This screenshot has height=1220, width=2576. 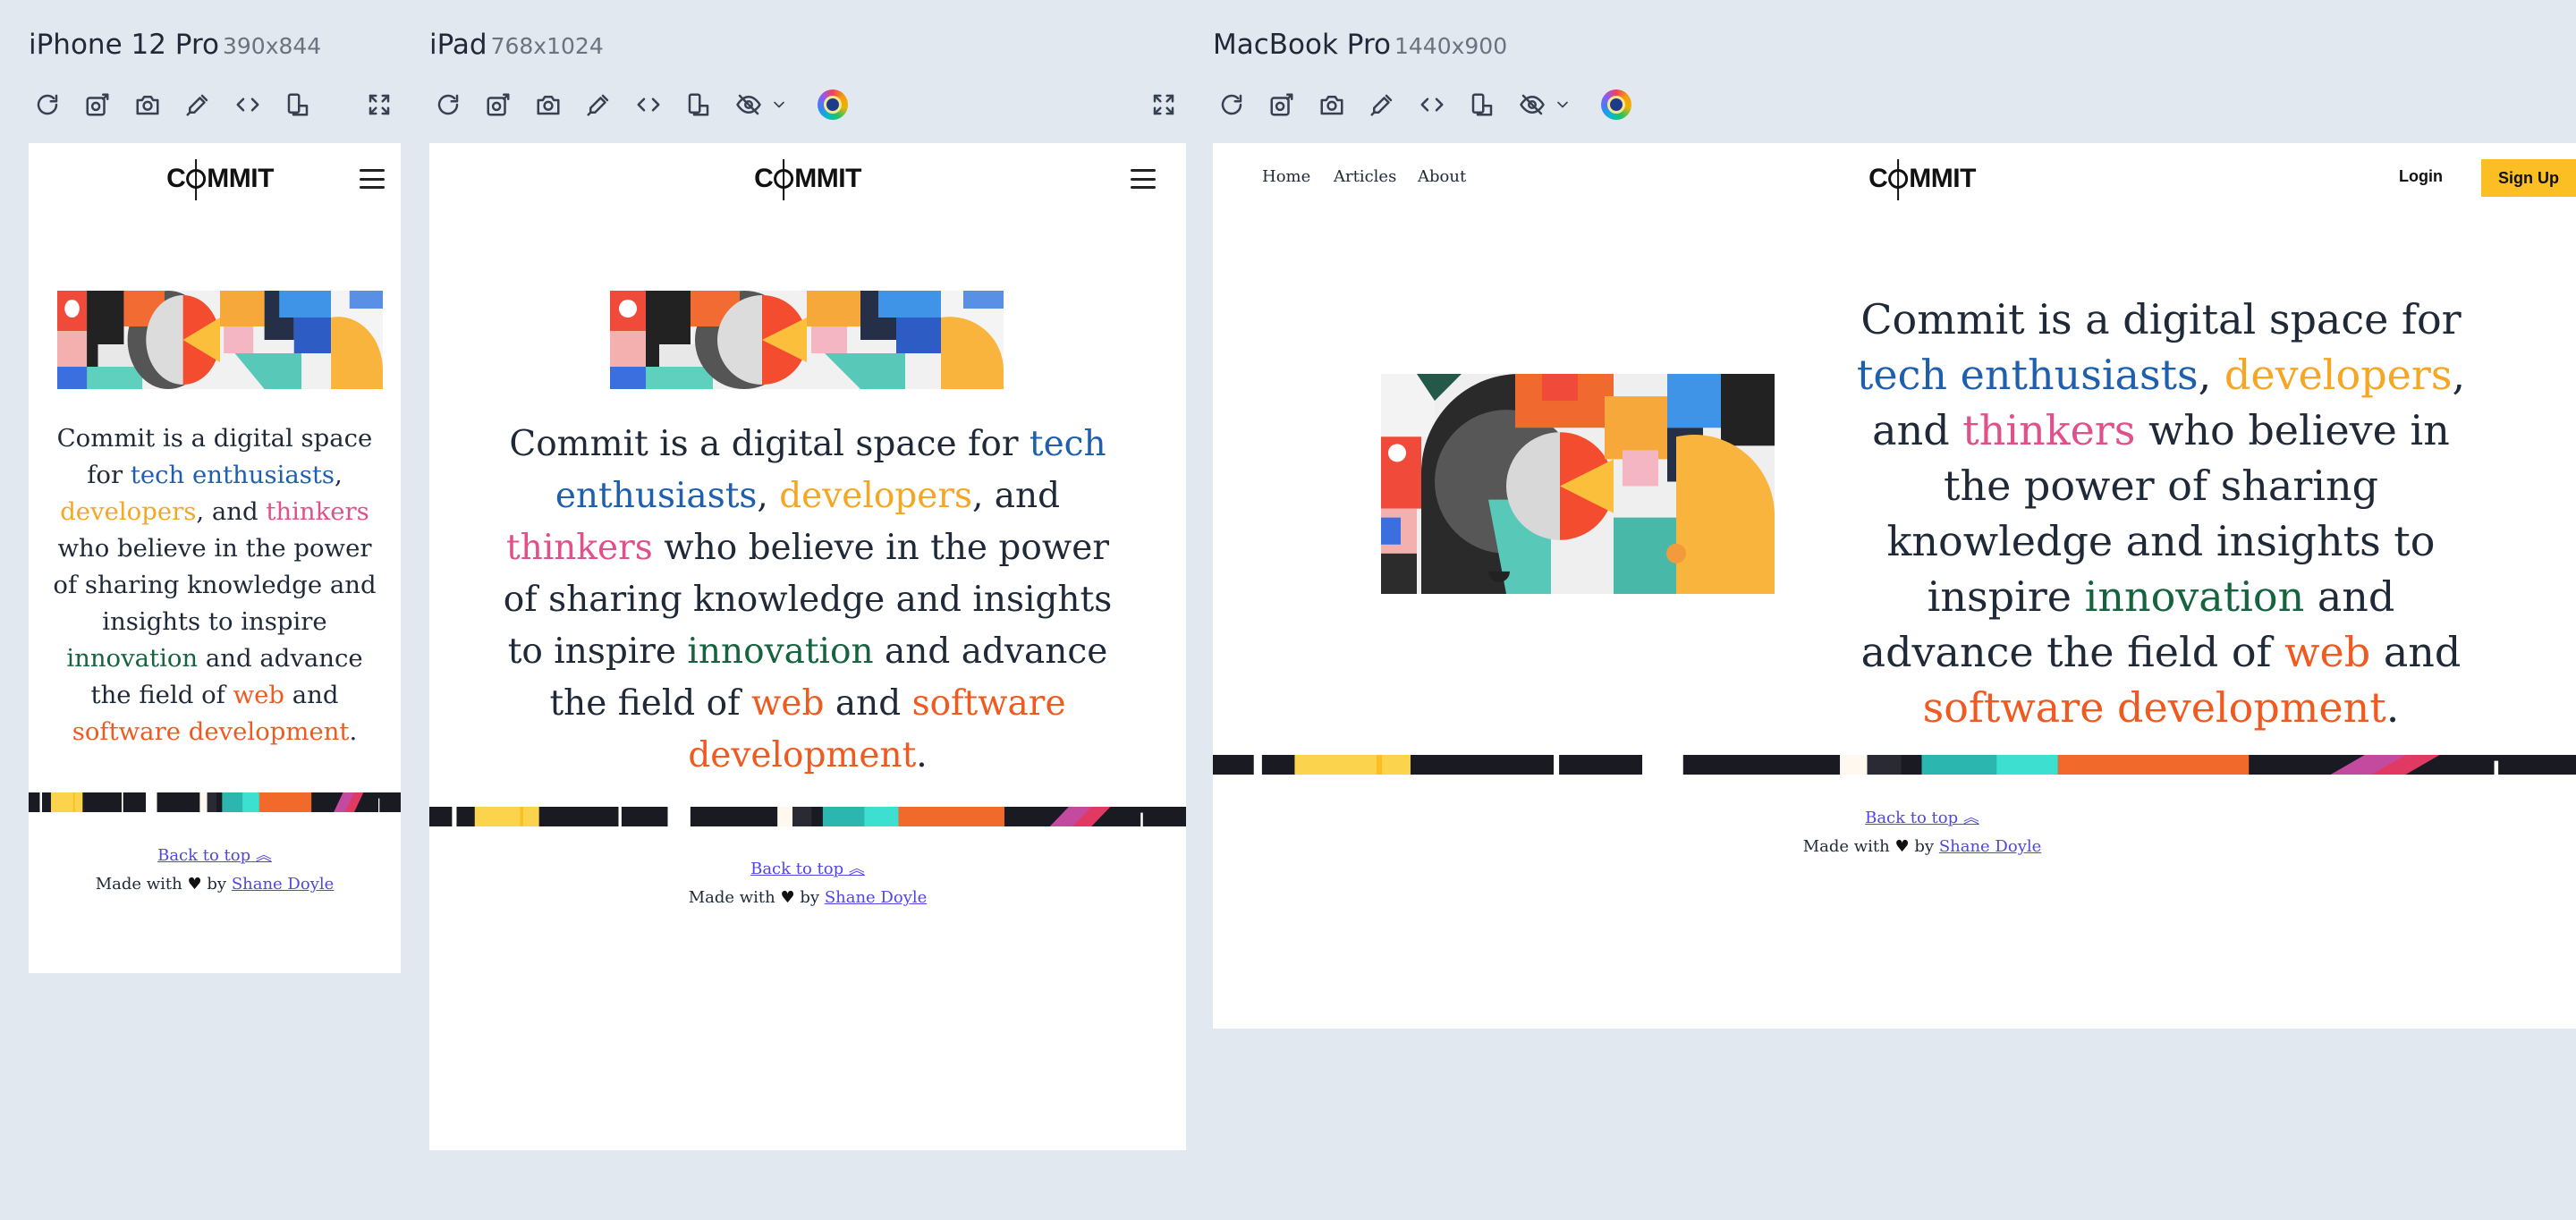 I want to click on nav-articles: Articles, so click(x=1365, y=177).